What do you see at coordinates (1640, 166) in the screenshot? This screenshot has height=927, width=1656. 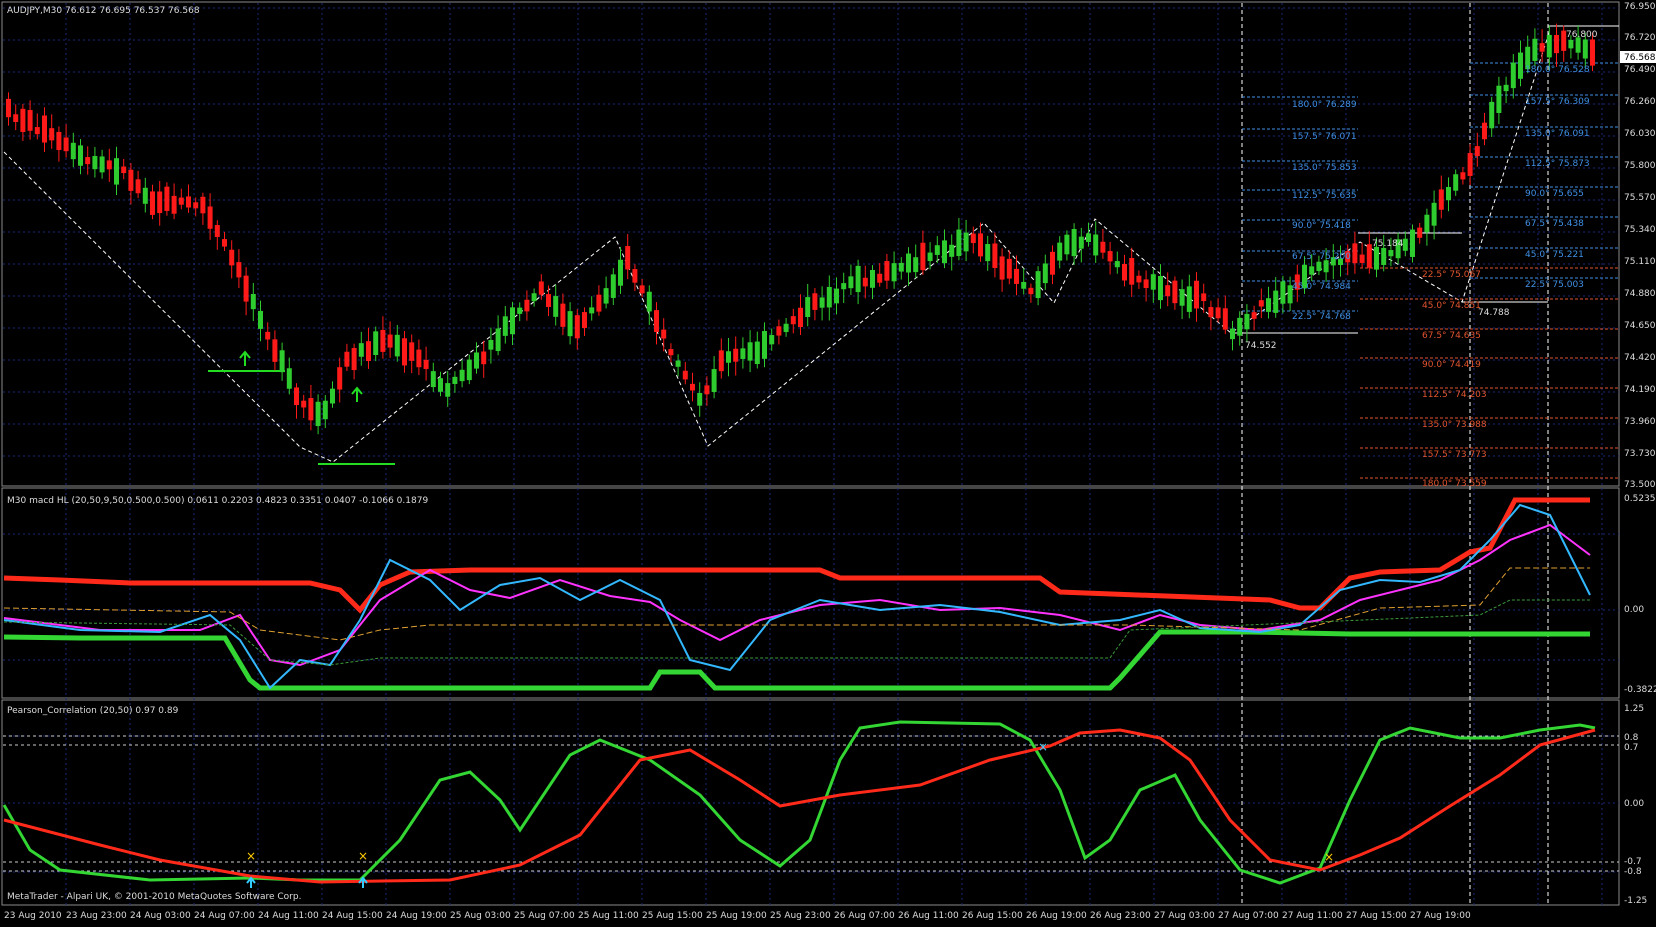 I see `price-tick: 75.800` at bounding box center [1640, 166].